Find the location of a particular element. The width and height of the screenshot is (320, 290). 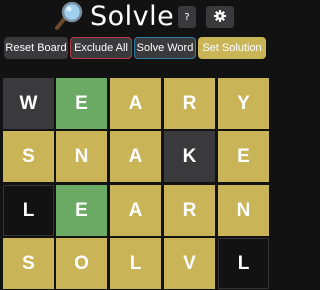

app-title: Solvle is located at coordinates (114, 16).